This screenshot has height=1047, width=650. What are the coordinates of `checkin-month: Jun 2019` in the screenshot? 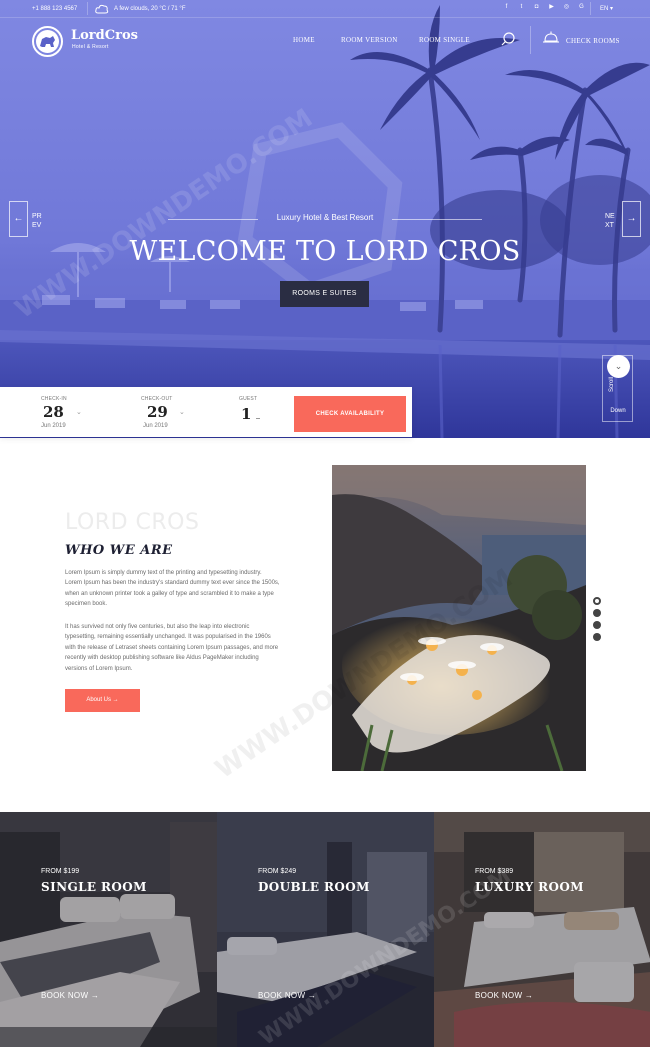 It's located at (53, 426).